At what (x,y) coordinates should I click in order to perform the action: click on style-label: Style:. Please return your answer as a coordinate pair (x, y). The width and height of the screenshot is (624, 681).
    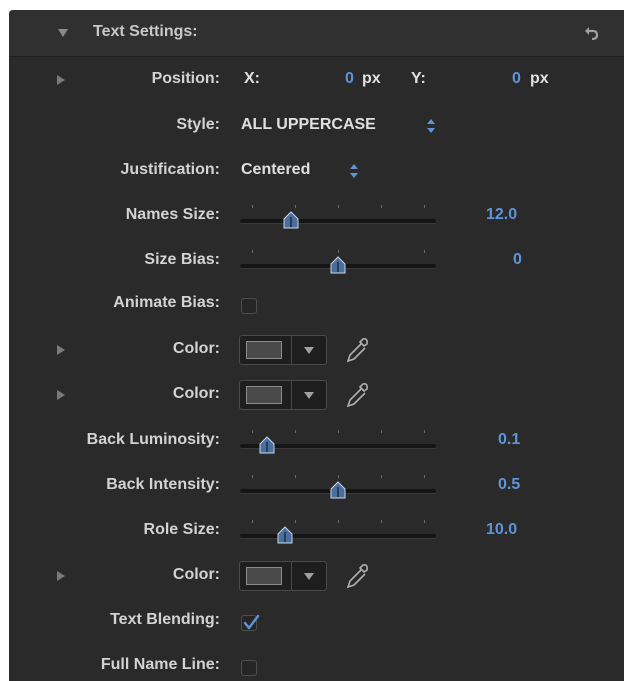
    Looking at the image, I should click on (198, 124).